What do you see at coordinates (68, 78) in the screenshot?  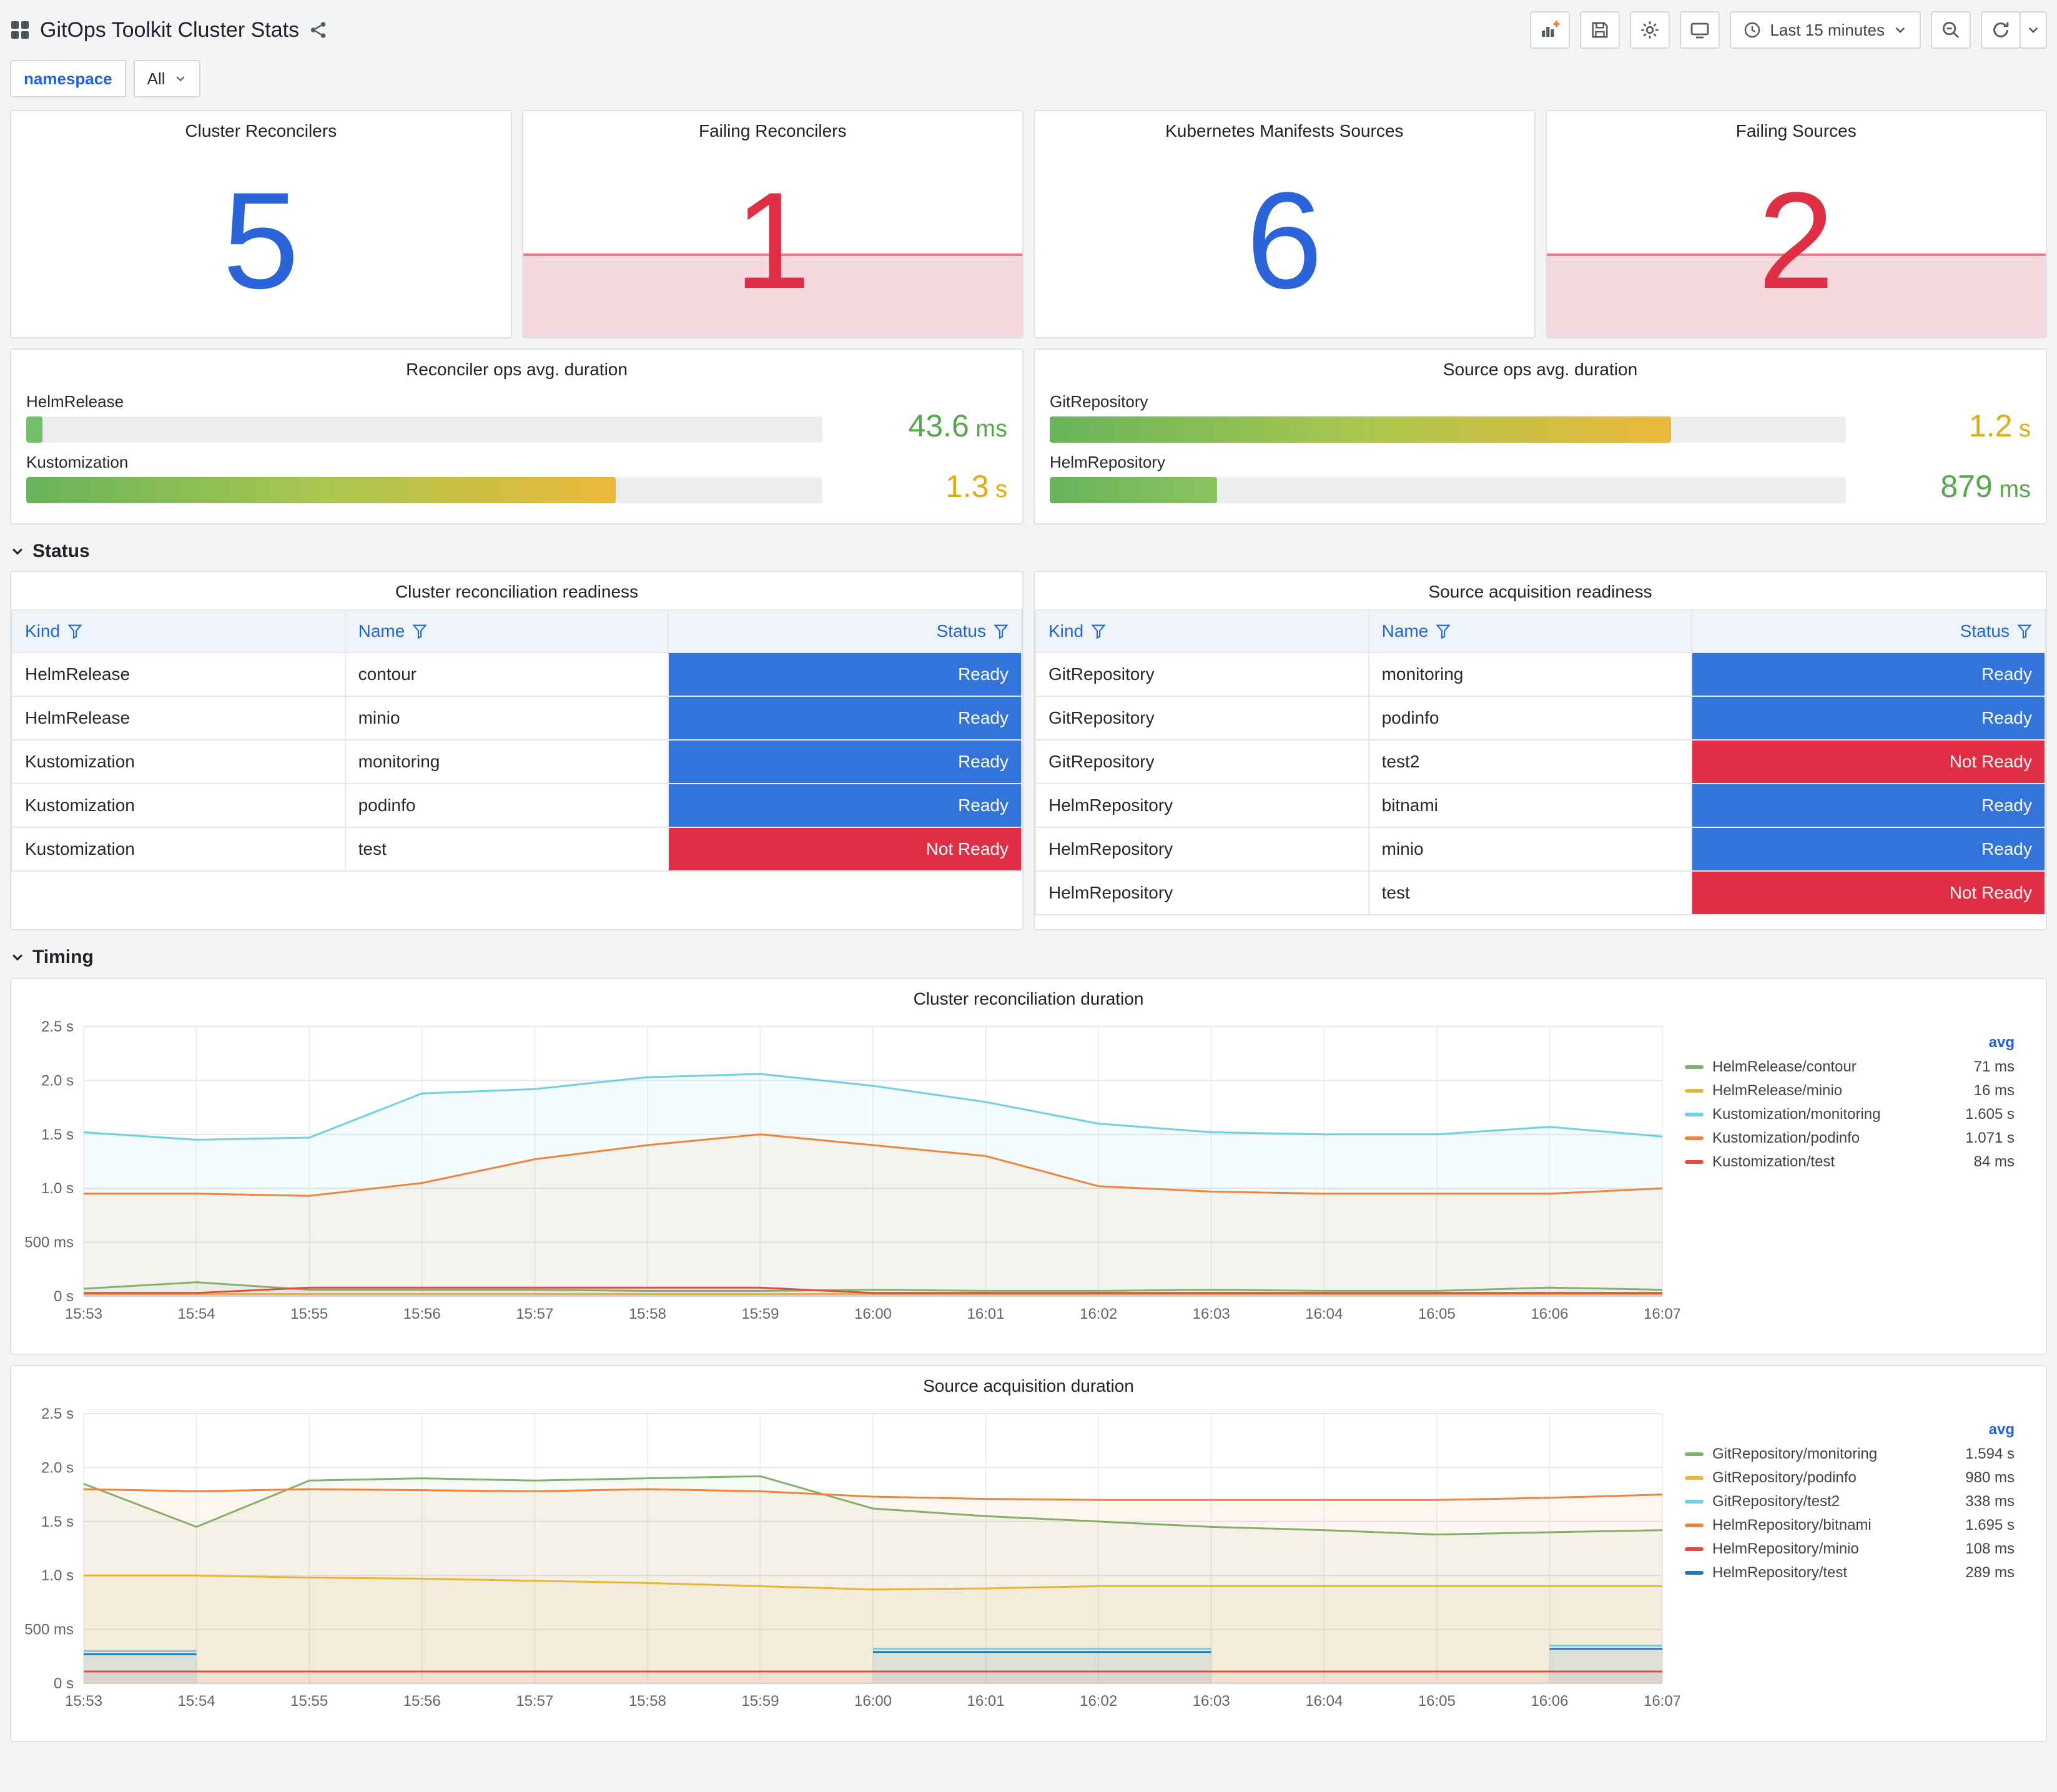 I see `variable-label-namespace: namespace` at bounding box center [68, 78].